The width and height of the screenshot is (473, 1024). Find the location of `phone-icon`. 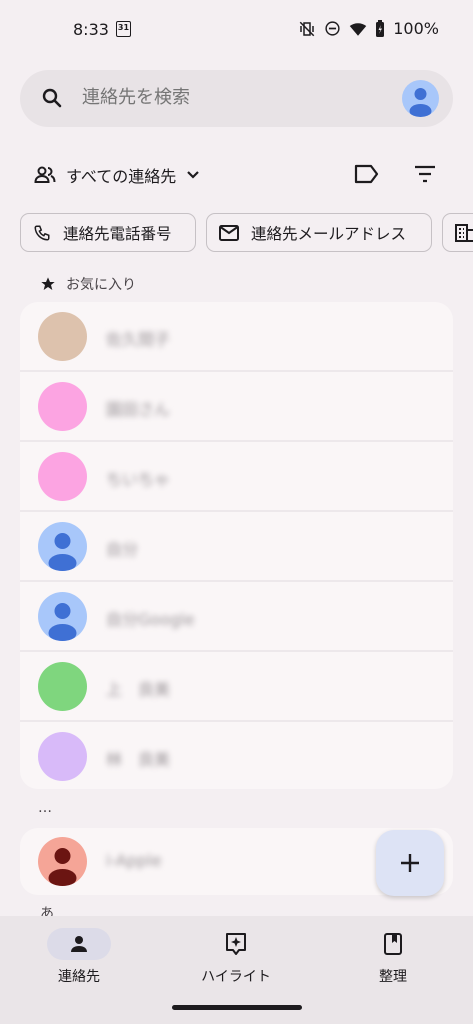

phone-icon is located at coordinates (42, 233).